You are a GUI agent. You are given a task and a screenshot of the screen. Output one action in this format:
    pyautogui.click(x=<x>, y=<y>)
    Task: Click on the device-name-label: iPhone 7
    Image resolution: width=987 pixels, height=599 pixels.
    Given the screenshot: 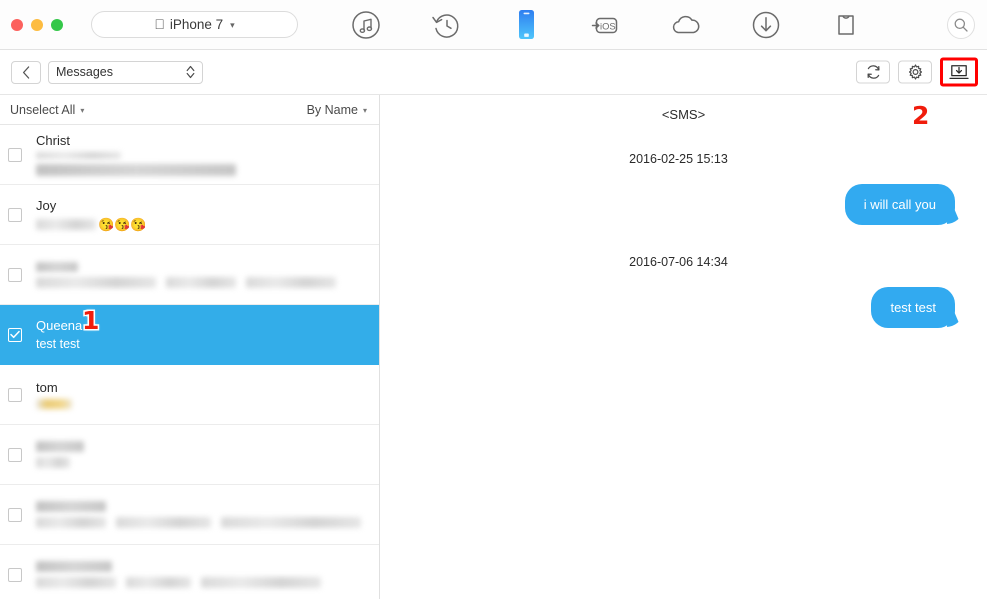 What is the action you would take?
    pyautogui.click(x=193, y=24)
    